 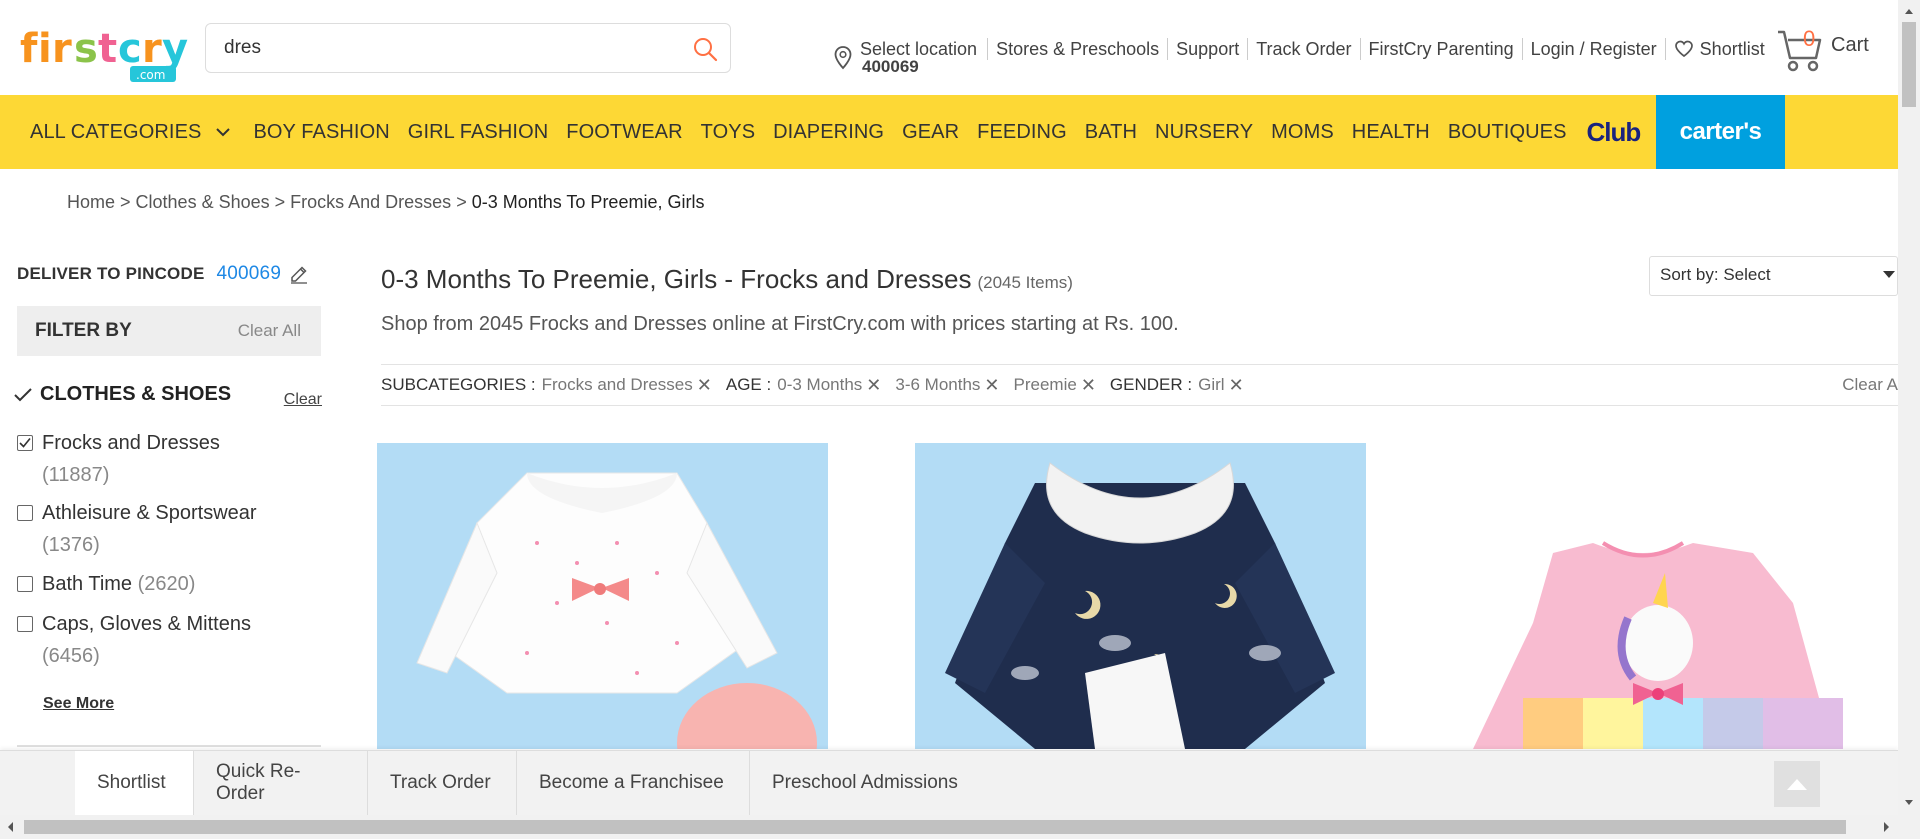 I want to click on deliver-pincode: DELIVER TO PINCODE 400069, so click(x=163, y=274).